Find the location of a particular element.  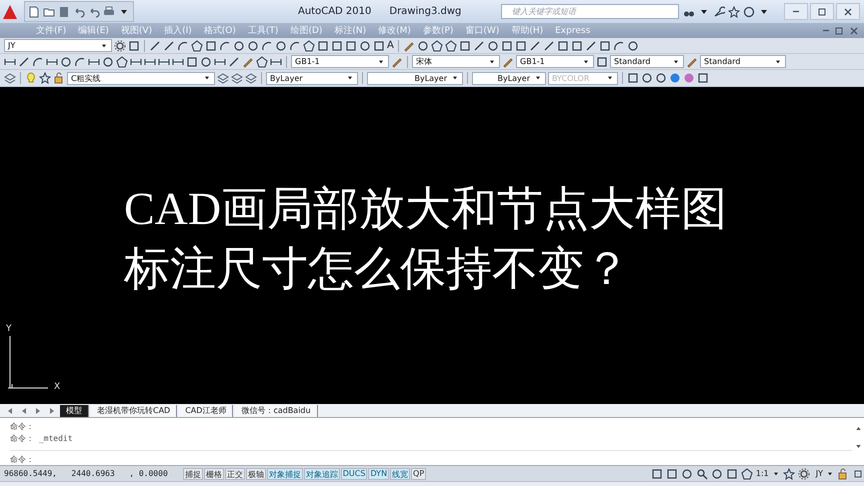

printer-icon is located at coordinates (109, 12).